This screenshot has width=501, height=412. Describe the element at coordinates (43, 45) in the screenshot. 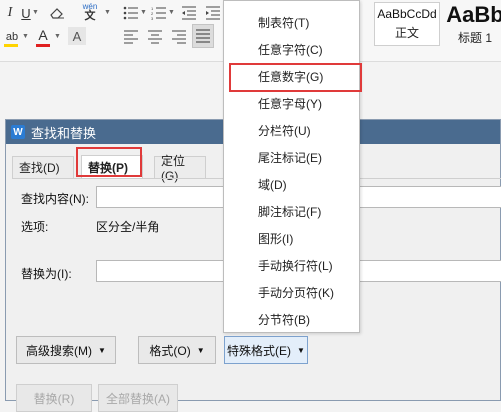

I see `font-color-bar` at that location.